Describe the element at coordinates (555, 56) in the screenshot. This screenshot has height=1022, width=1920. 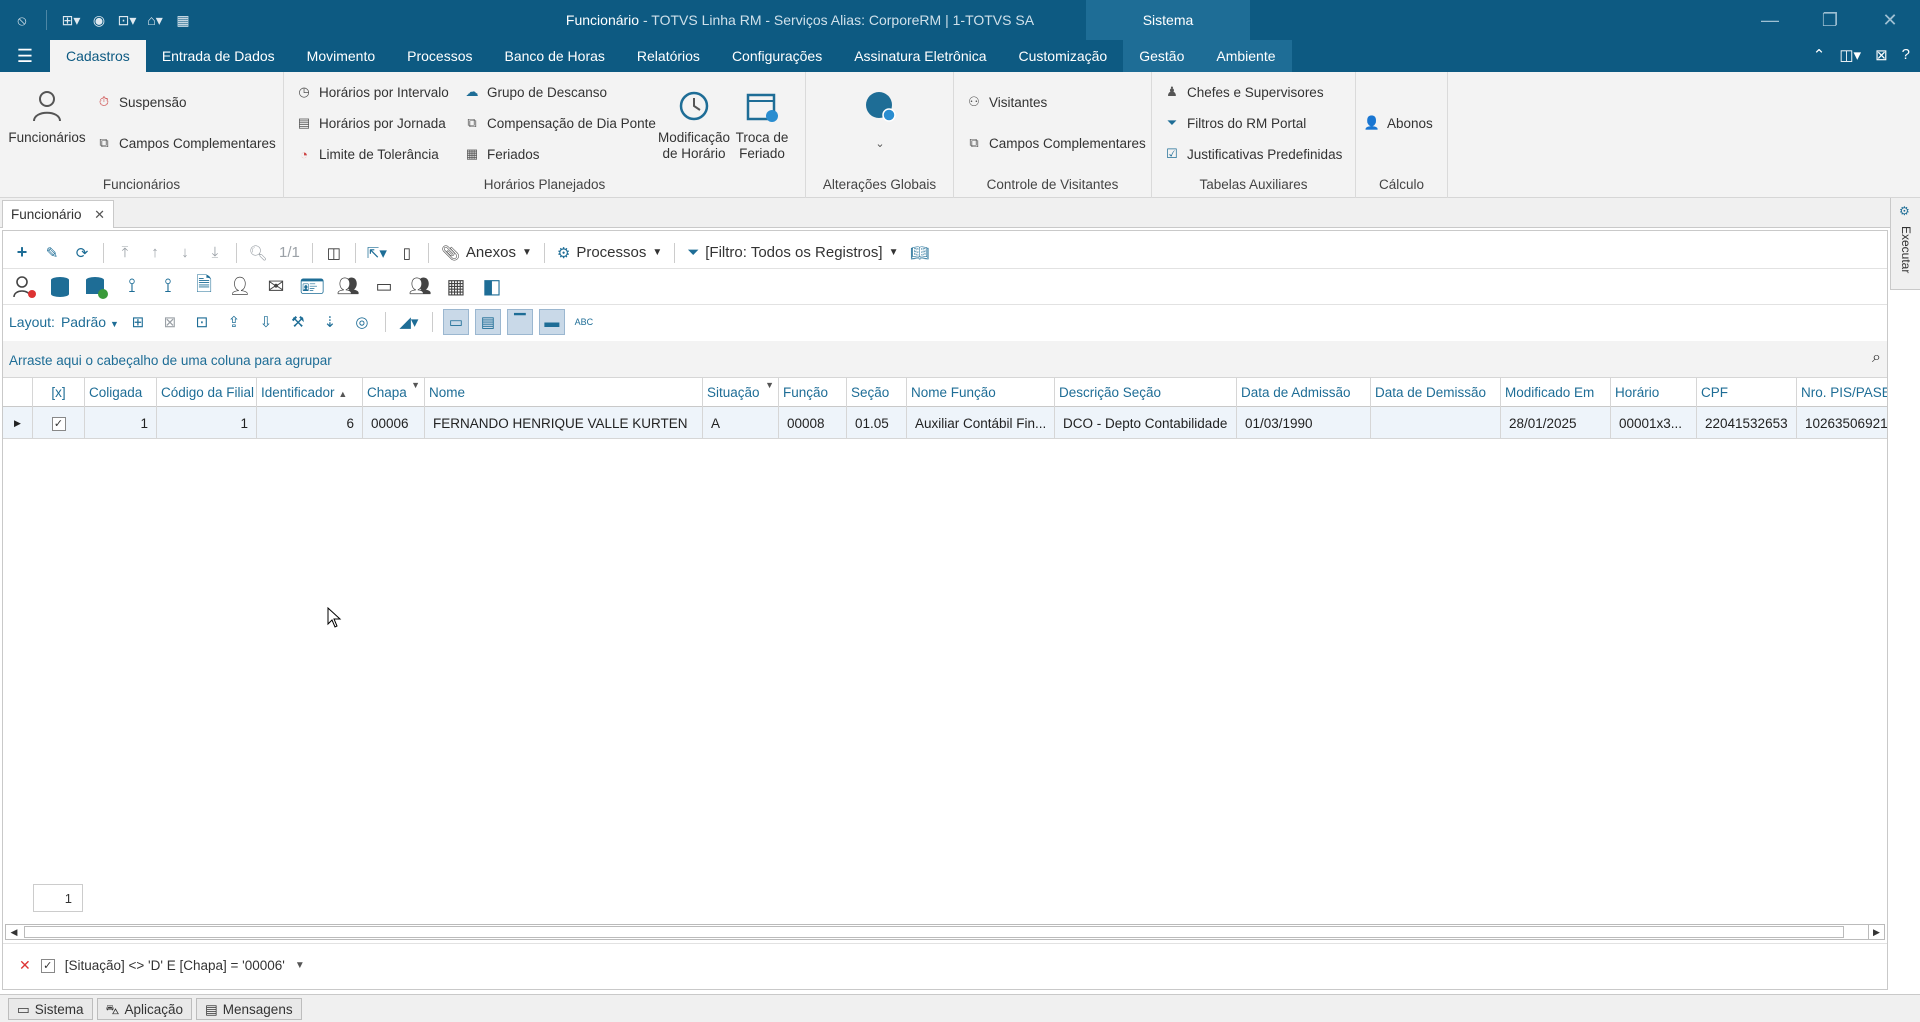
I see `tab-banco-de-horas: Banco de Horas` at that location.